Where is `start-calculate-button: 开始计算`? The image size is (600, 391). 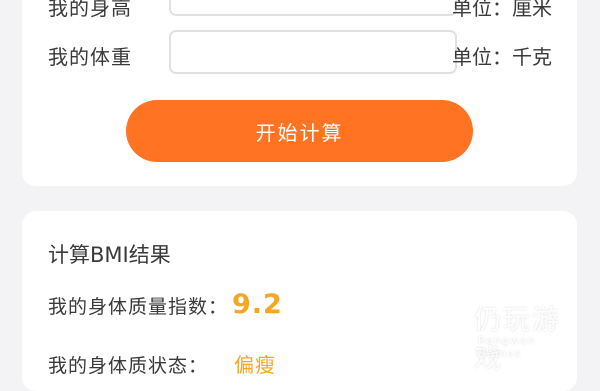 start-calculate-button: 开始计算 is located at coordinates (299, 131).